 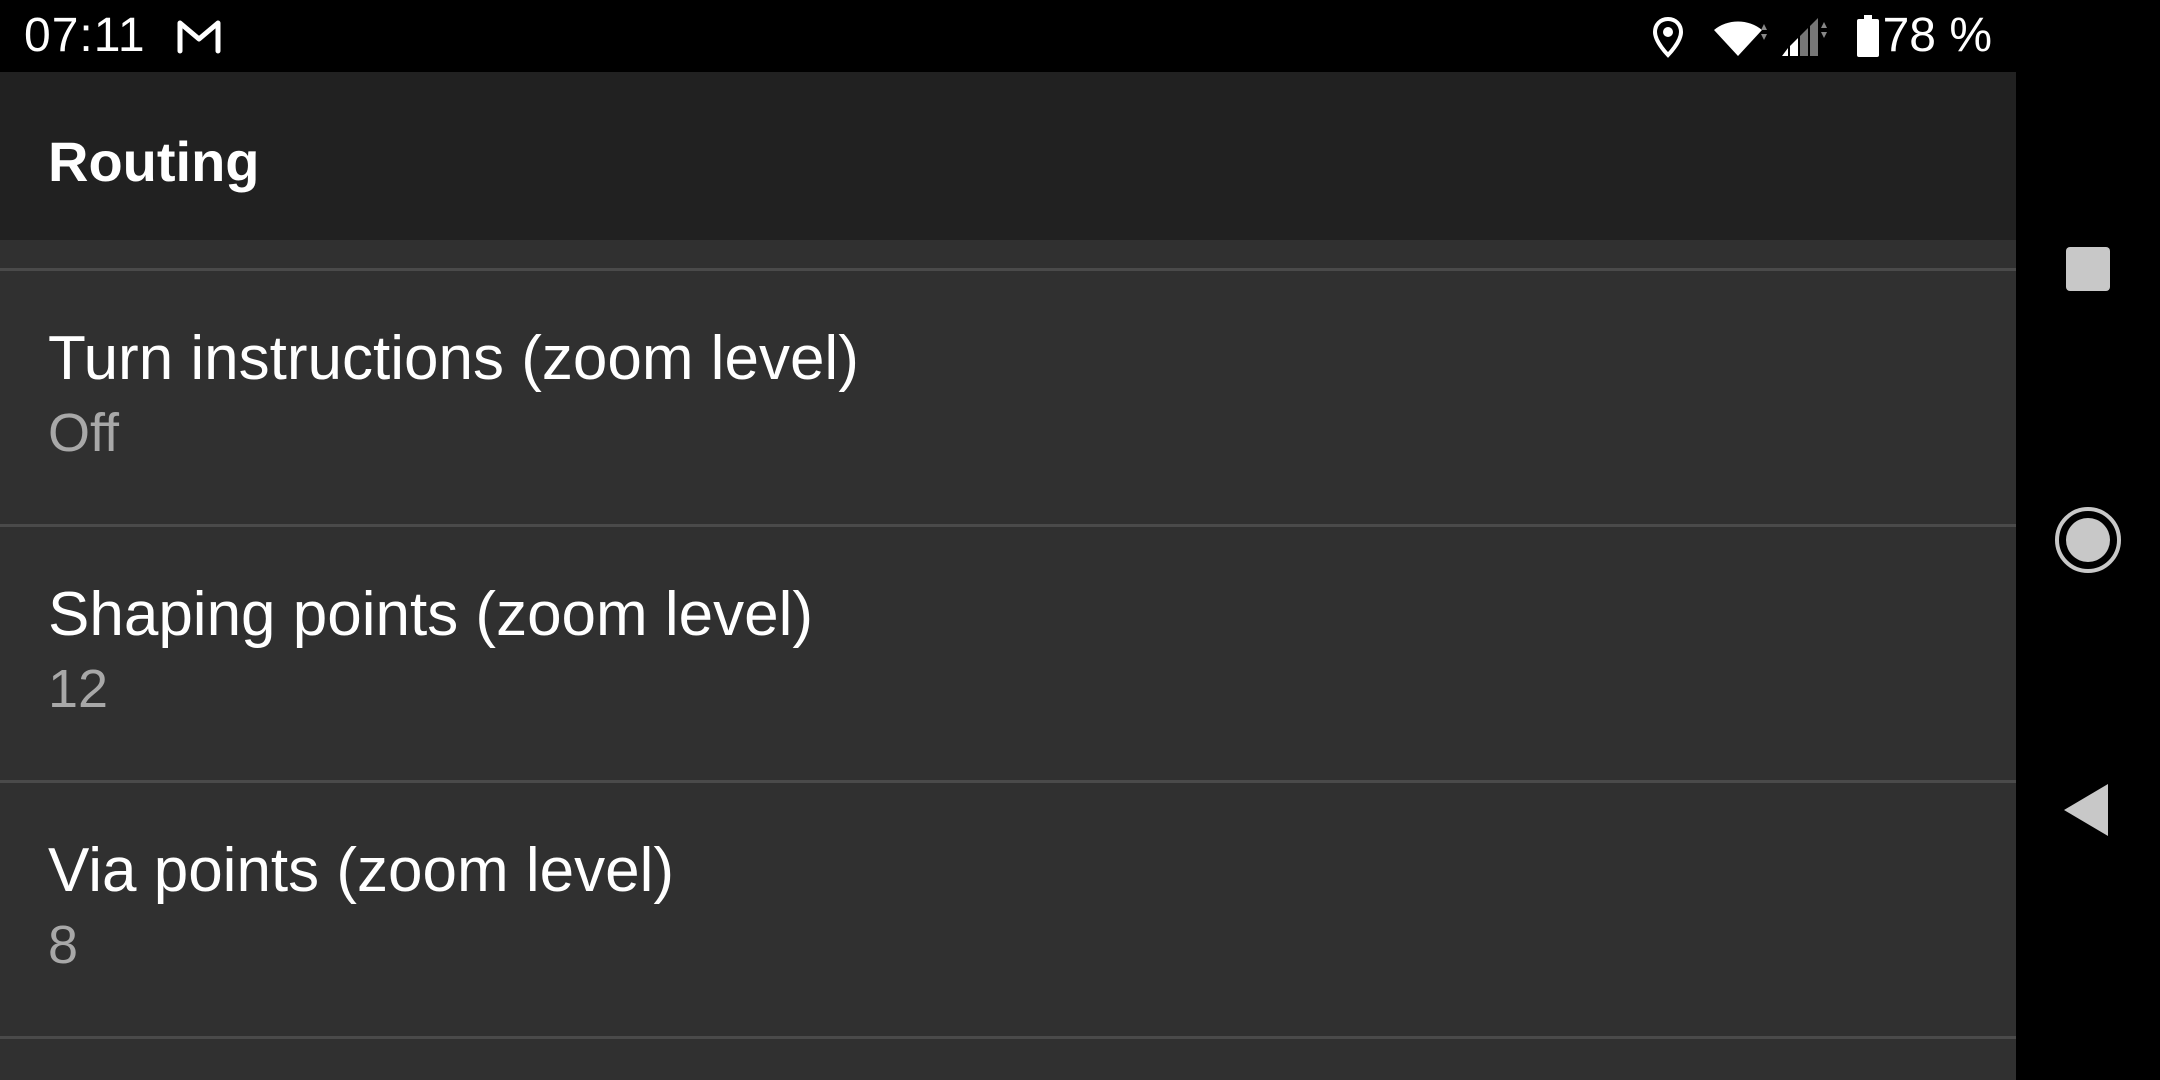 What do you see at coordinates (431, 614) in the screenshot?
I see `pref-title: Shaping points (zoom level)` at bounding box center [431, 614].